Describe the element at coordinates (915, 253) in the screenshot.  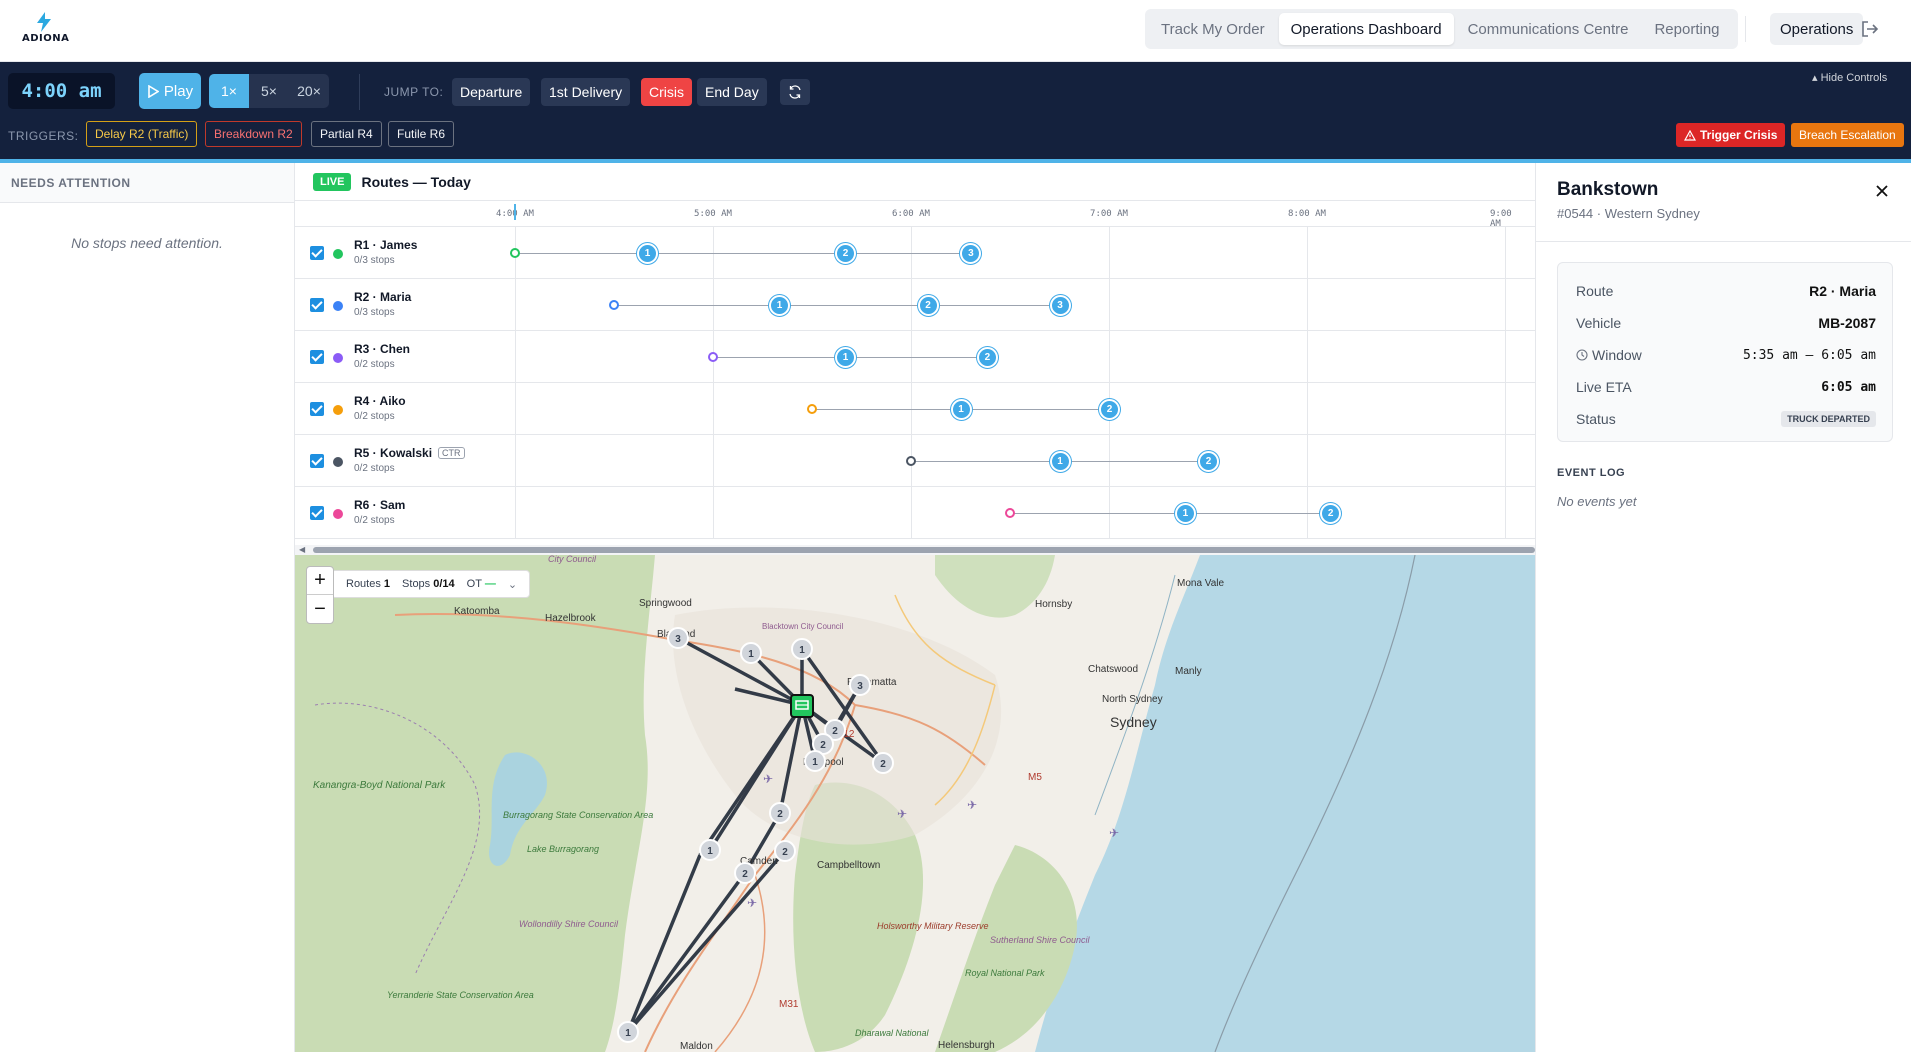
I see `route-row: R1 · James 0/3 stops 1 2 3` at that location.